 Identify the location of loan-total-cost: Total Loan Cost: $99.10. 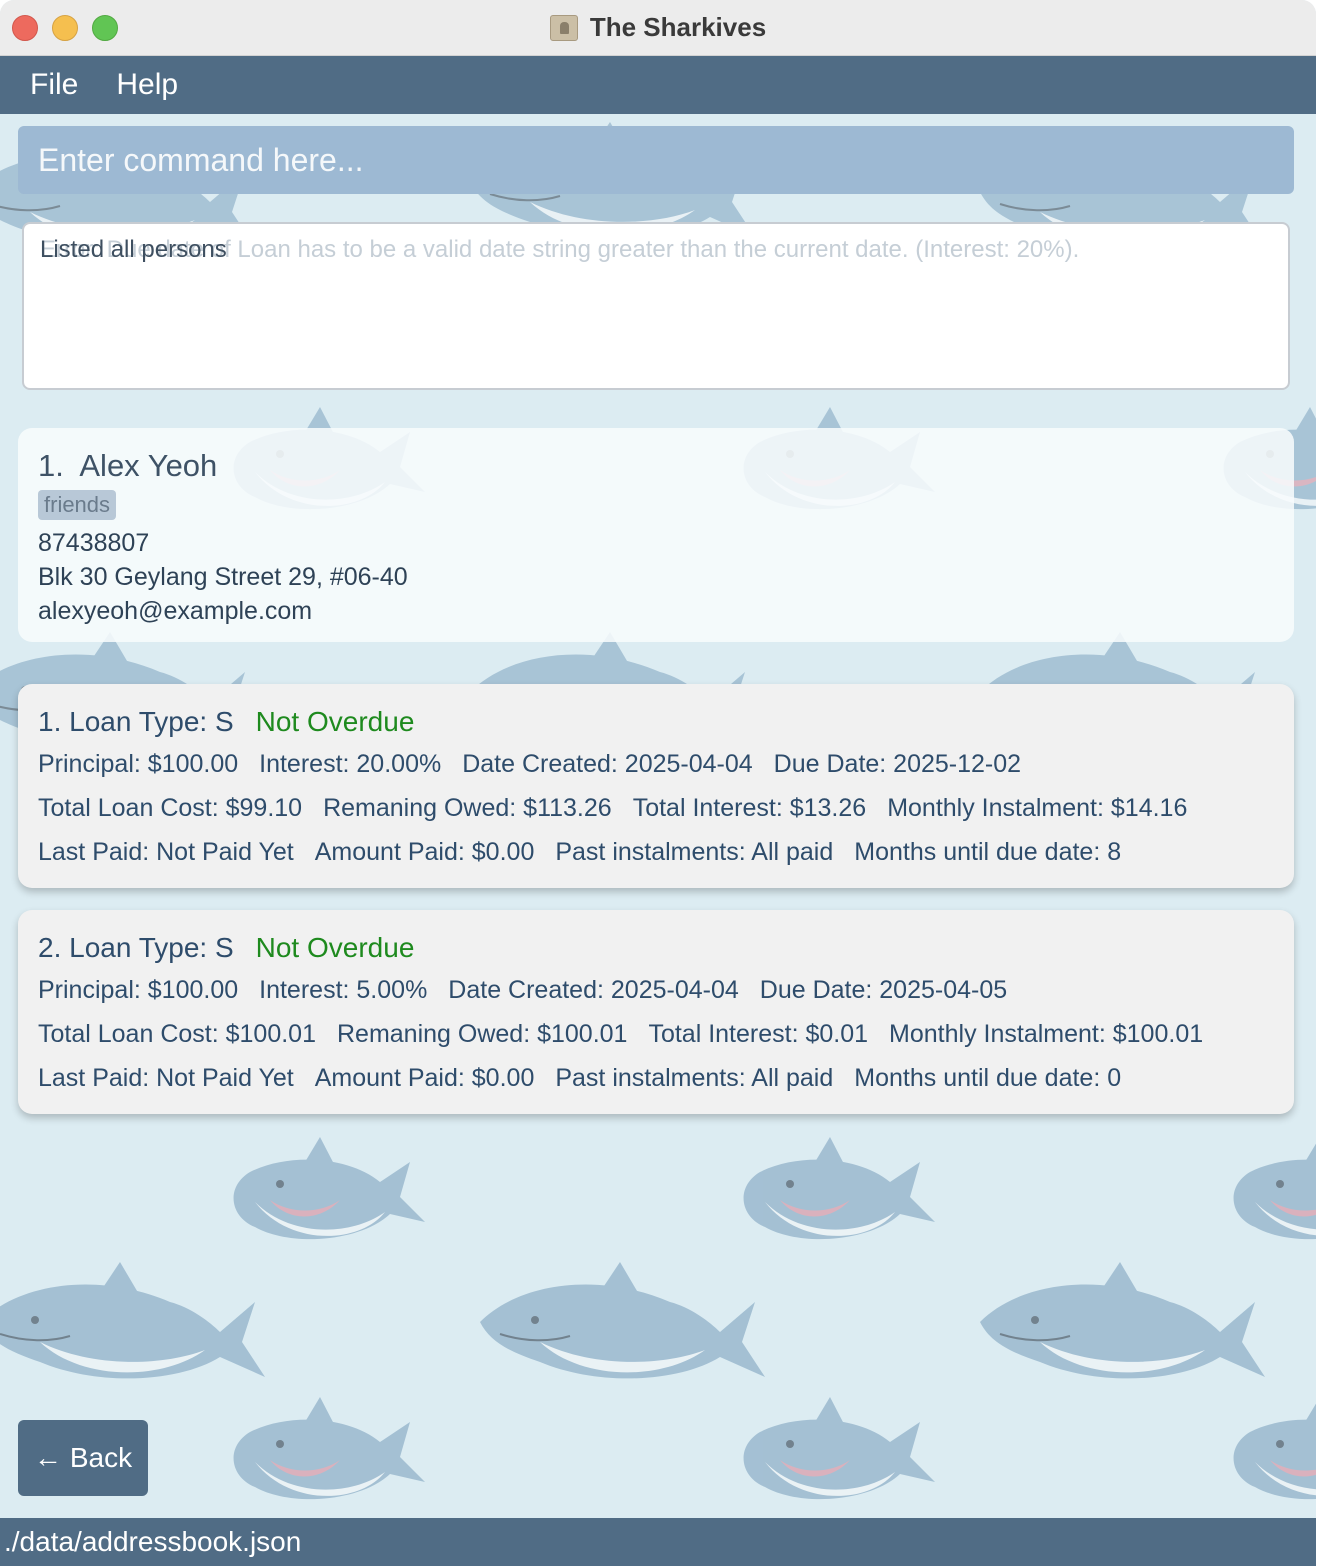
(170, 807).